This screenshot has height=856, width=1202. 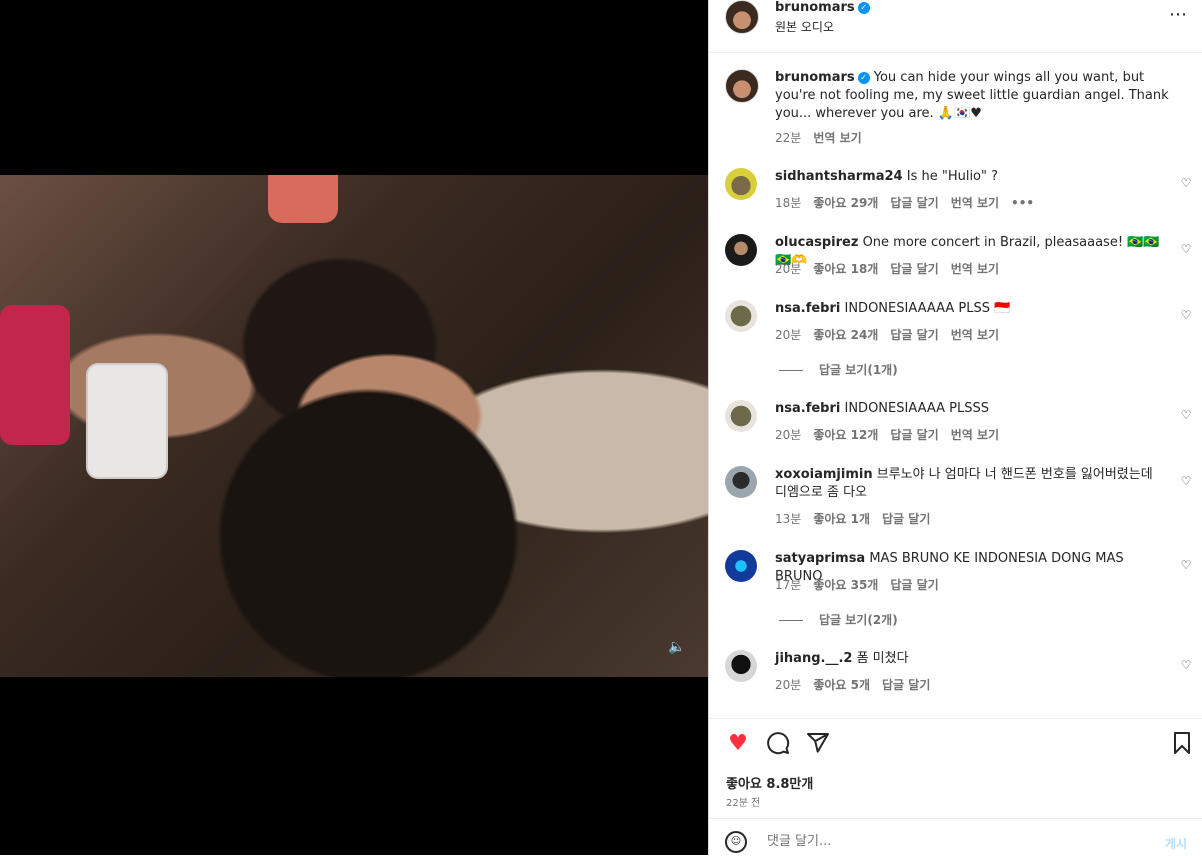 I want to click on speaker-icon: 🔈, so click(x=677, y=647).